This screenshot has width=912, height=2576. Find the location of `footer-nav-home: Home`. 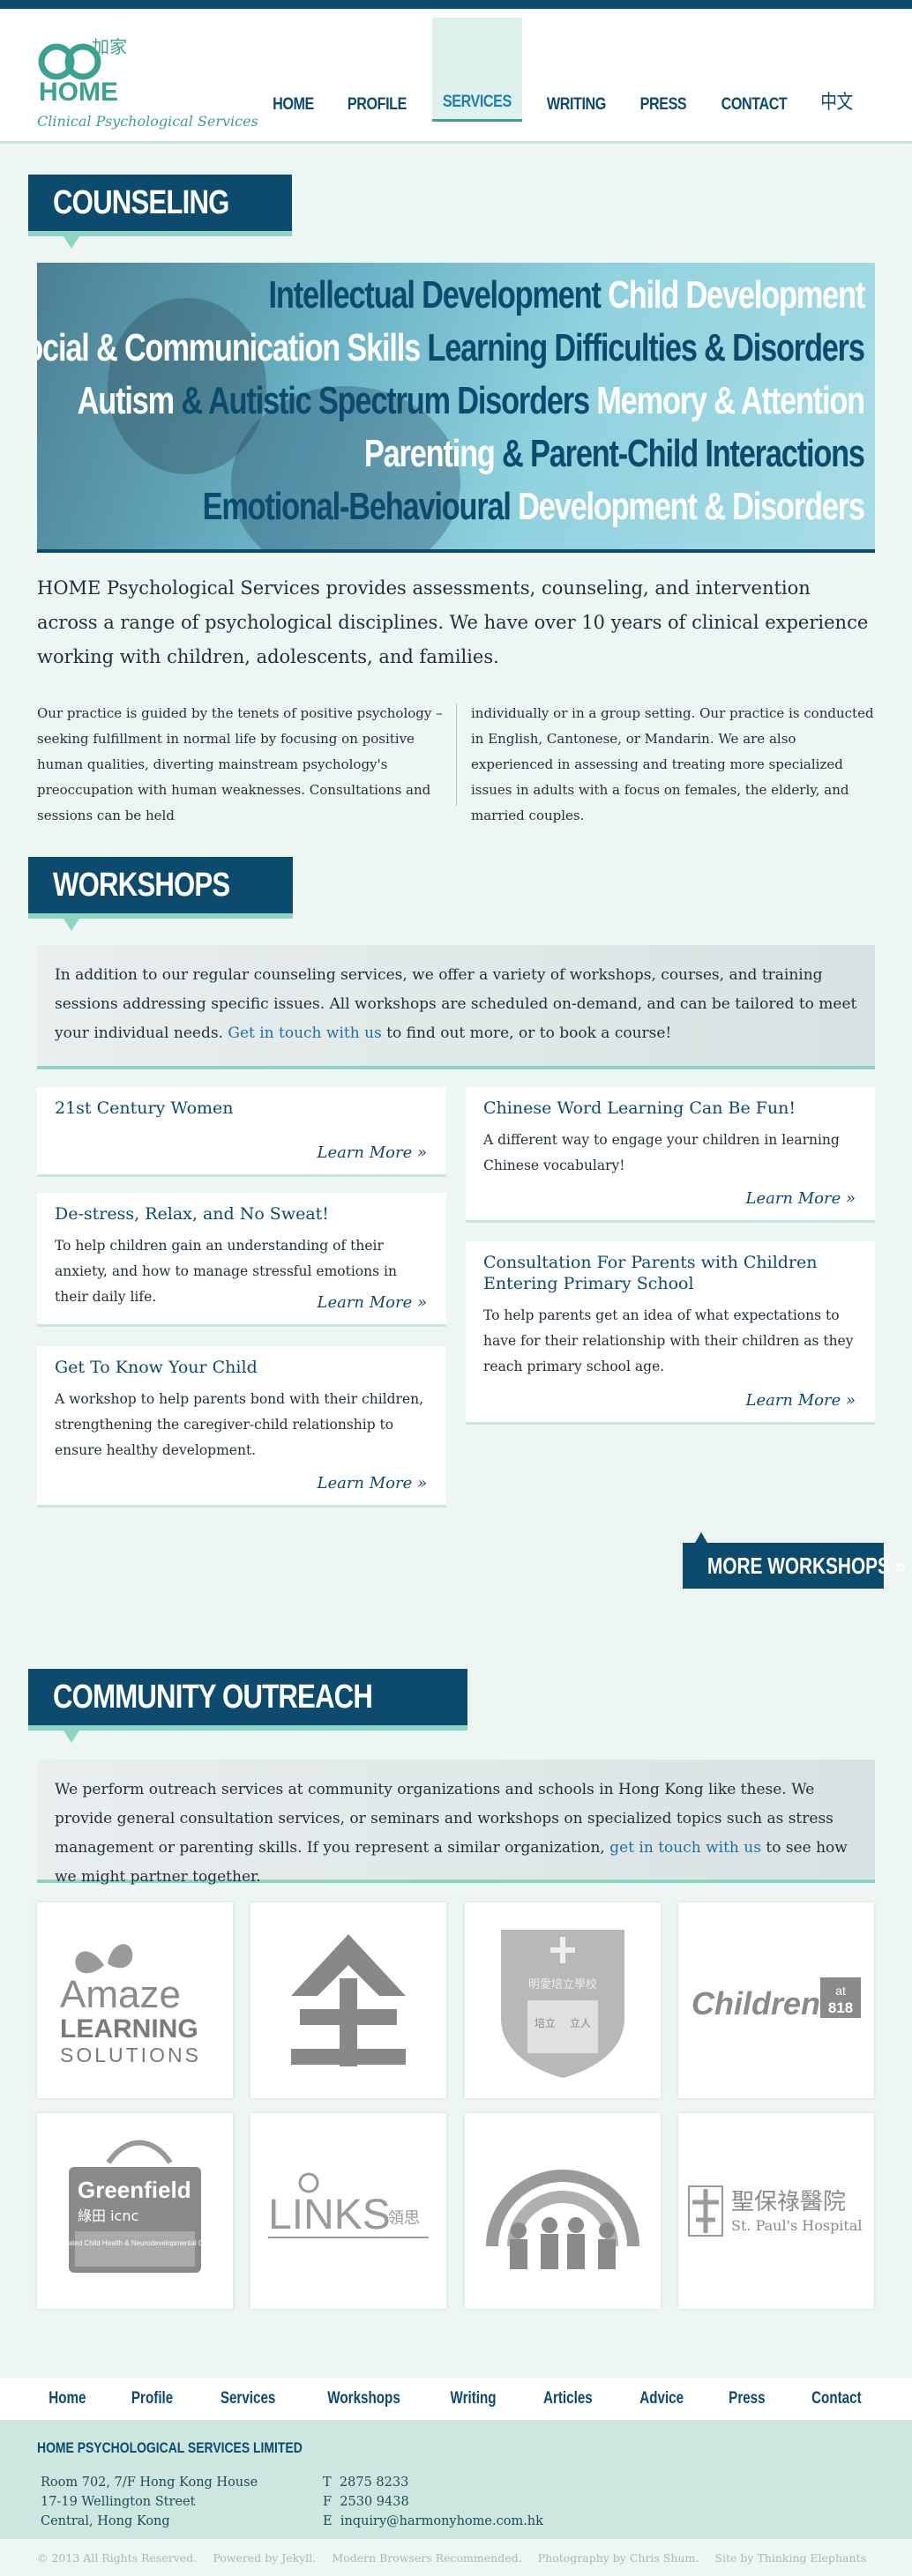

footer-nav-home: Home is located at coordinates (67, 2398).